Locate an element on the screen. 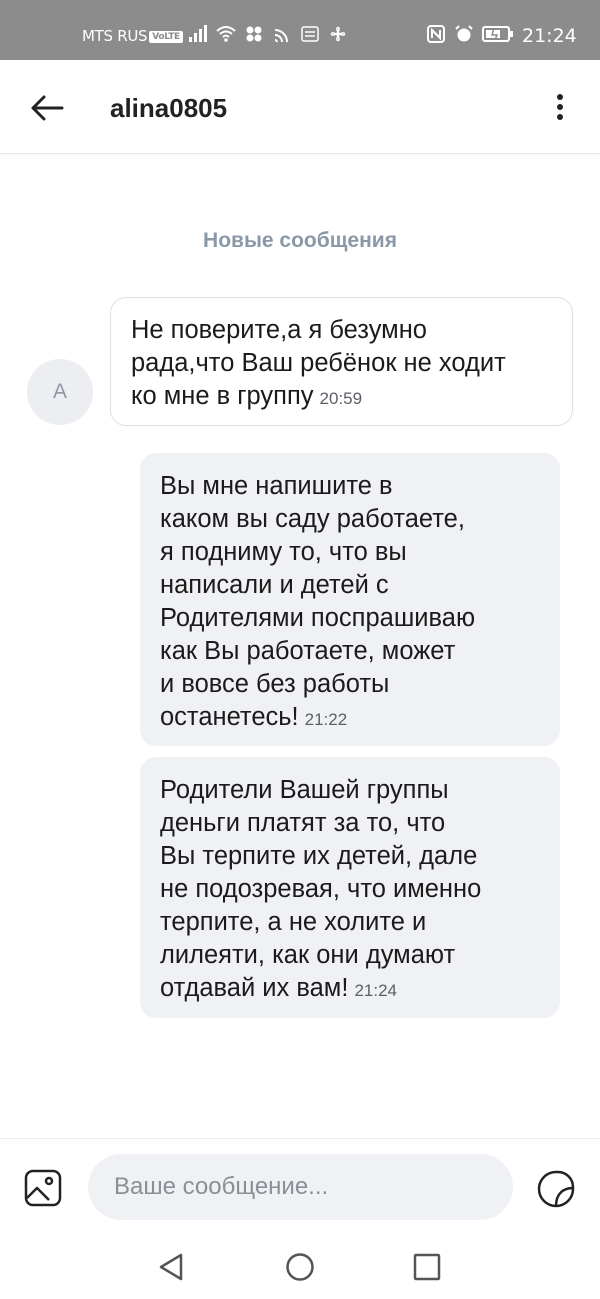 Image resolution: width=600 pixels, height=1299 pixels. fan-icon is located at coordinates (338, 34).